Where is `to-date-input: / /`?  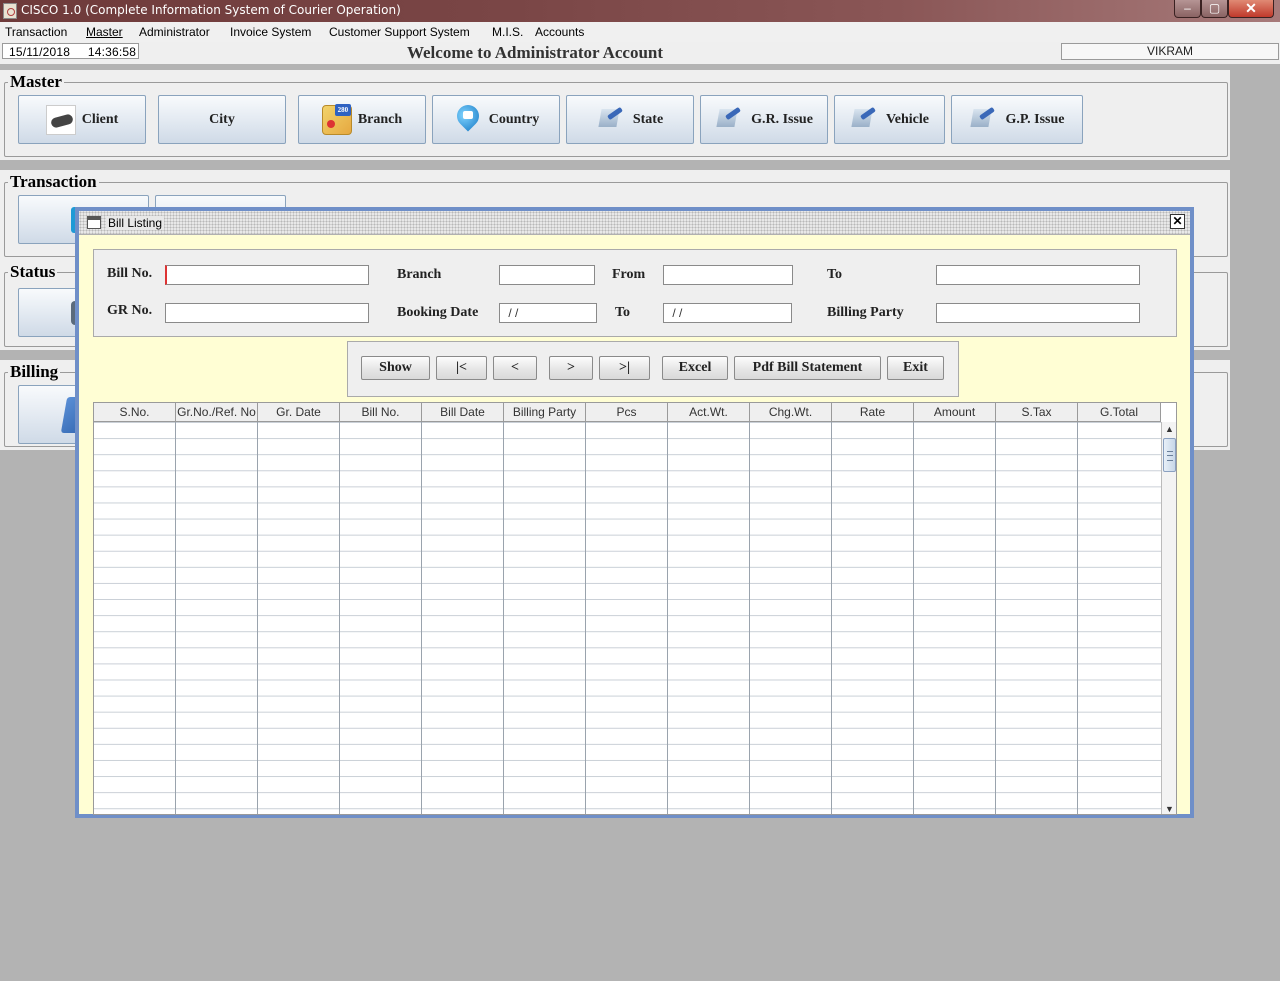
to-date-input: / / is located at coordinates (727, 313).